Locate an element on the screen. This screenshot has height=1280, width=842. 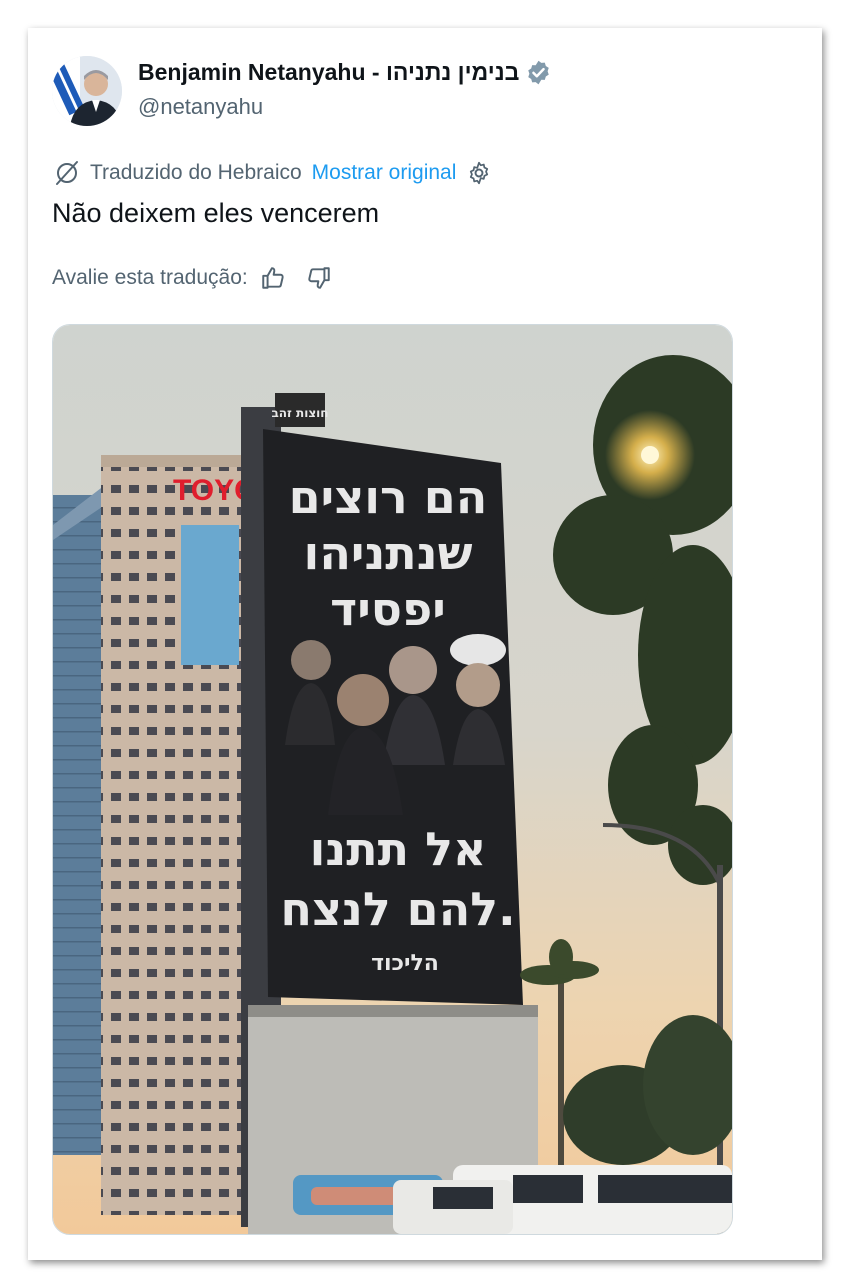
author-handle: @netanyahu is located at coordinates (200, 107).